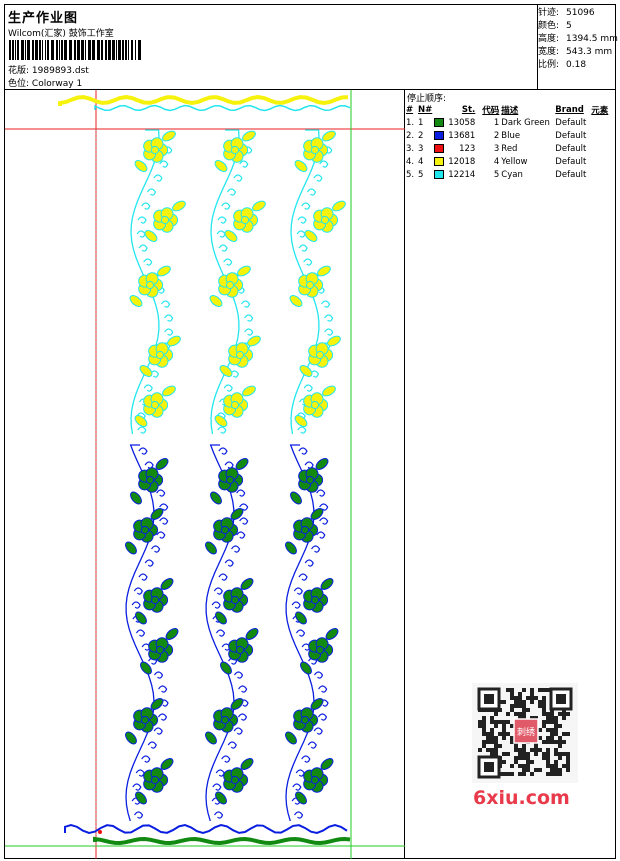  Describe the element at coordinates (562, 65) in the screenshot. I see `stat-scale: 比例: 0.18` at that location.